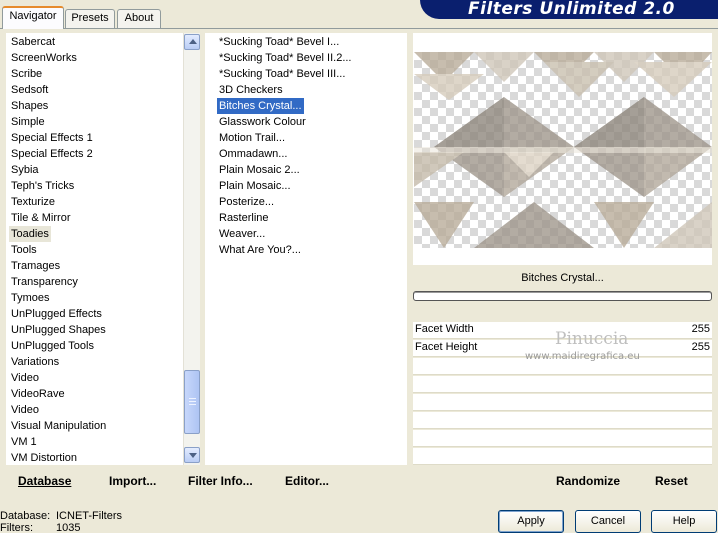 Image resolution: width=718 pixels, height=533 pixels. What do you see at coordinates (25, 516) in the screenshot?
I see `status-database-label: Database:` at bounding box center [25, 516].